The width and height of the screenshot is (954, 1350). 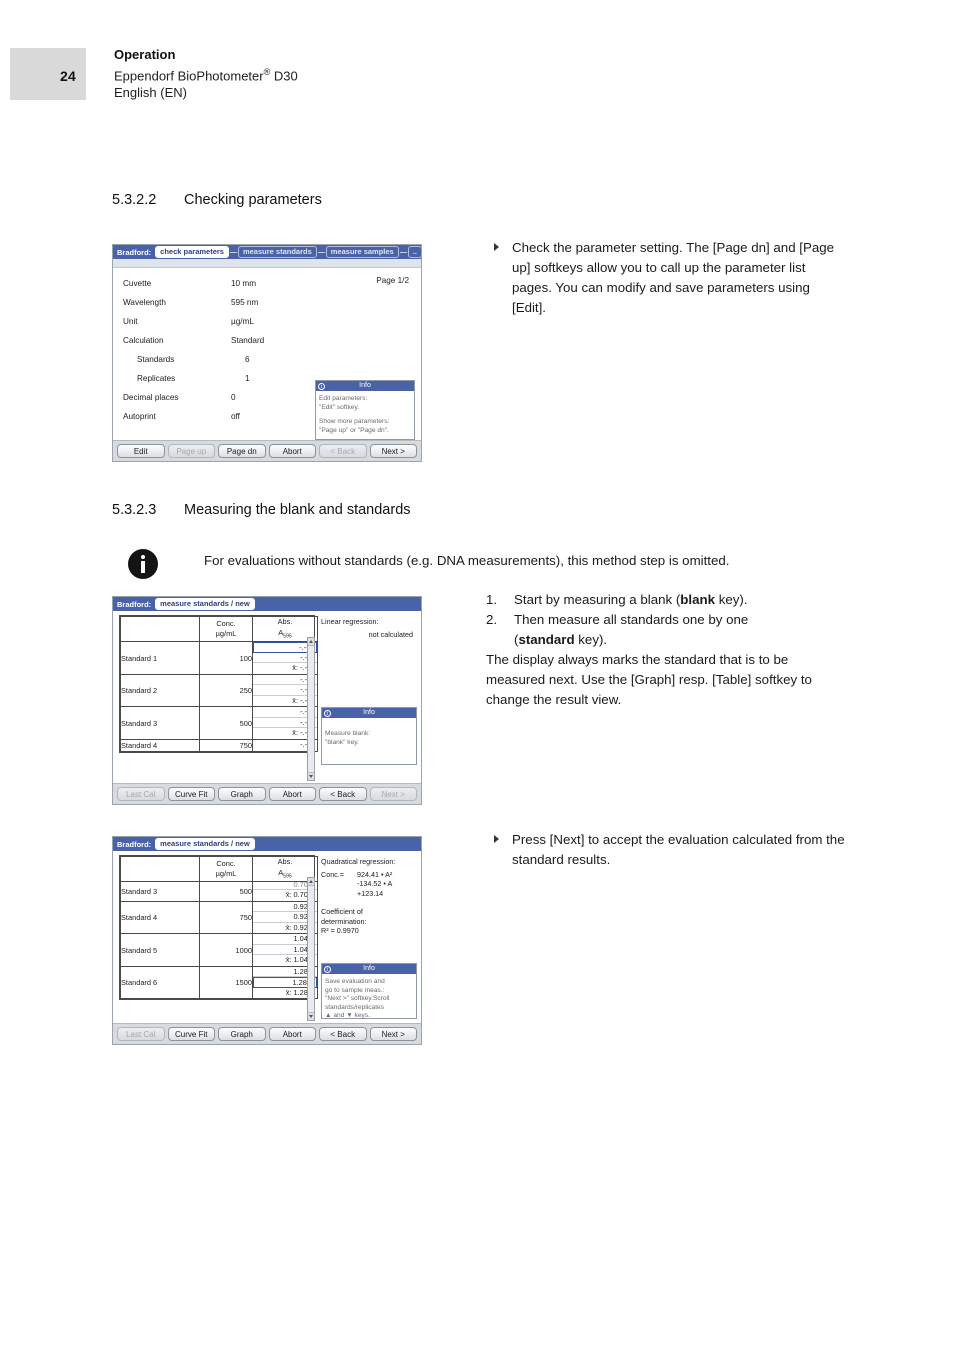 I want to click on softkey-page-up: Page up, so click(x=191, y=451).